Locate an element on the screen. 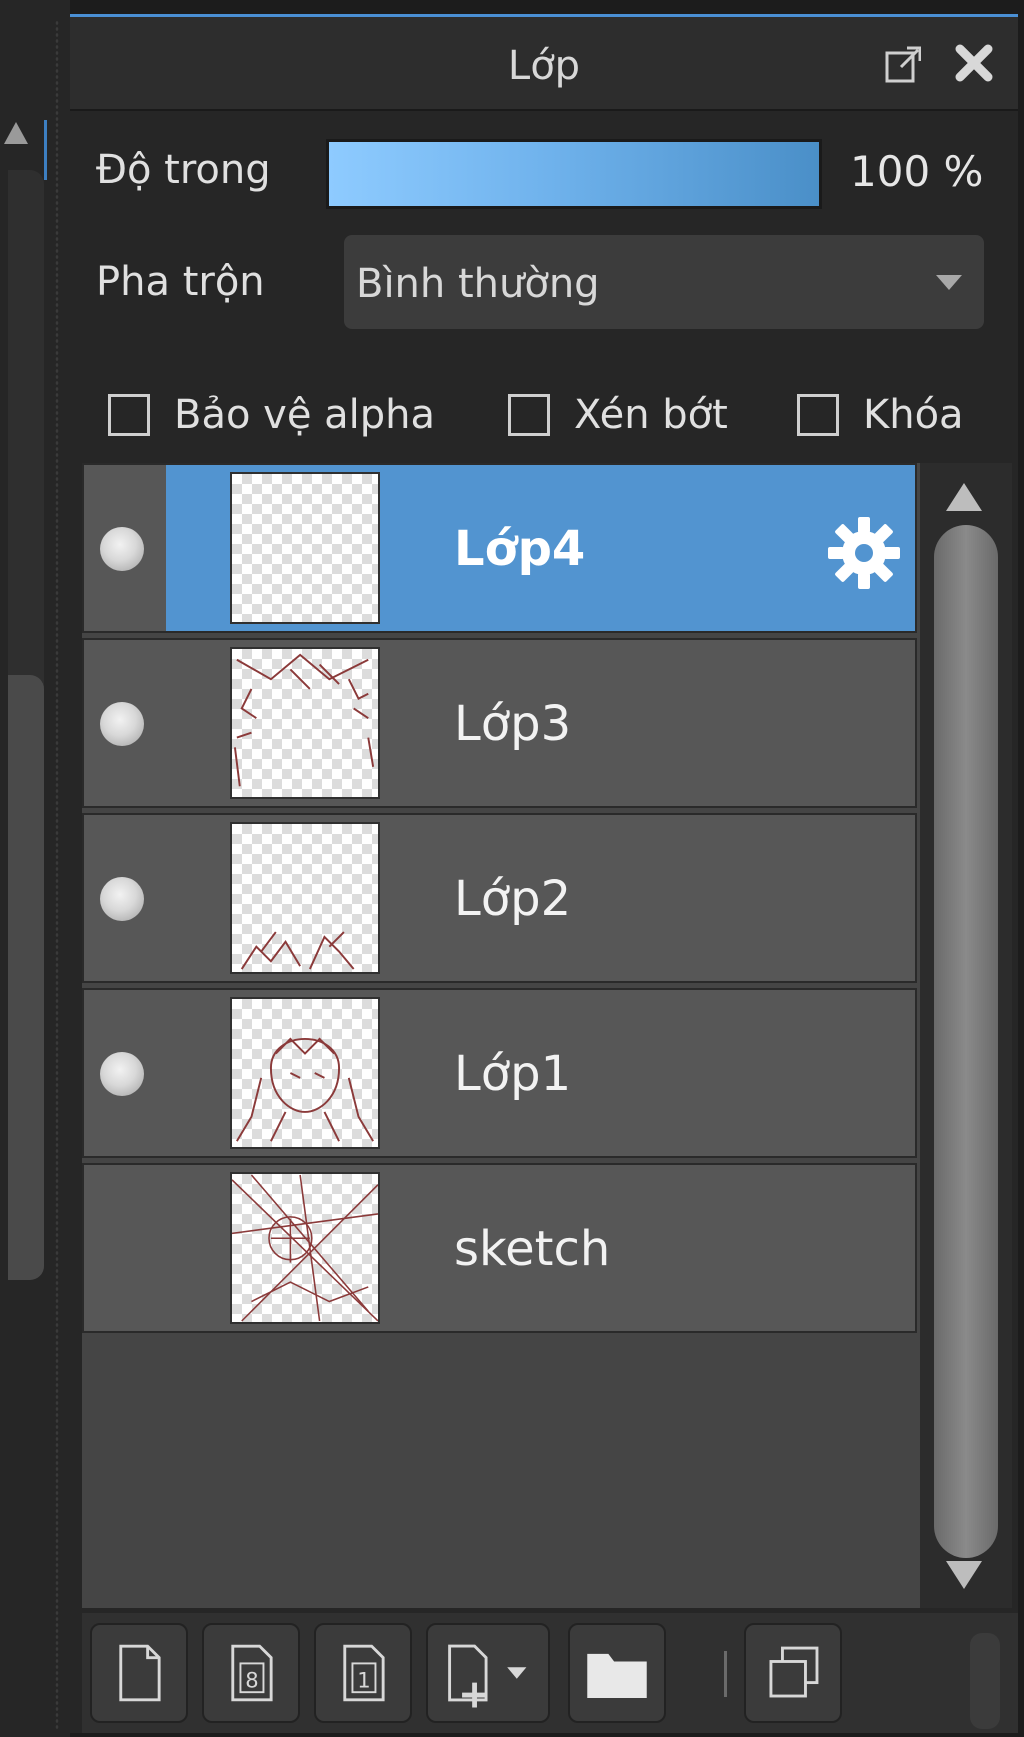 This screenshot has height=1737, width=1024. new-layer-button is located at coordinates (139, 1673).